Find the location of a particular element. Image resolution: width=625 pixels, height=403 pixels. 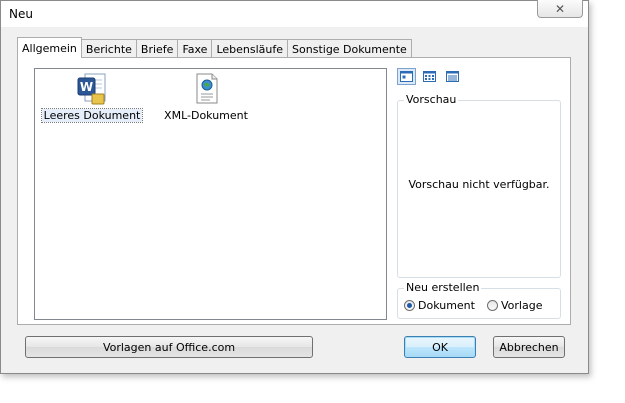

close-button: ✕ is located at coordinates (560, 9).